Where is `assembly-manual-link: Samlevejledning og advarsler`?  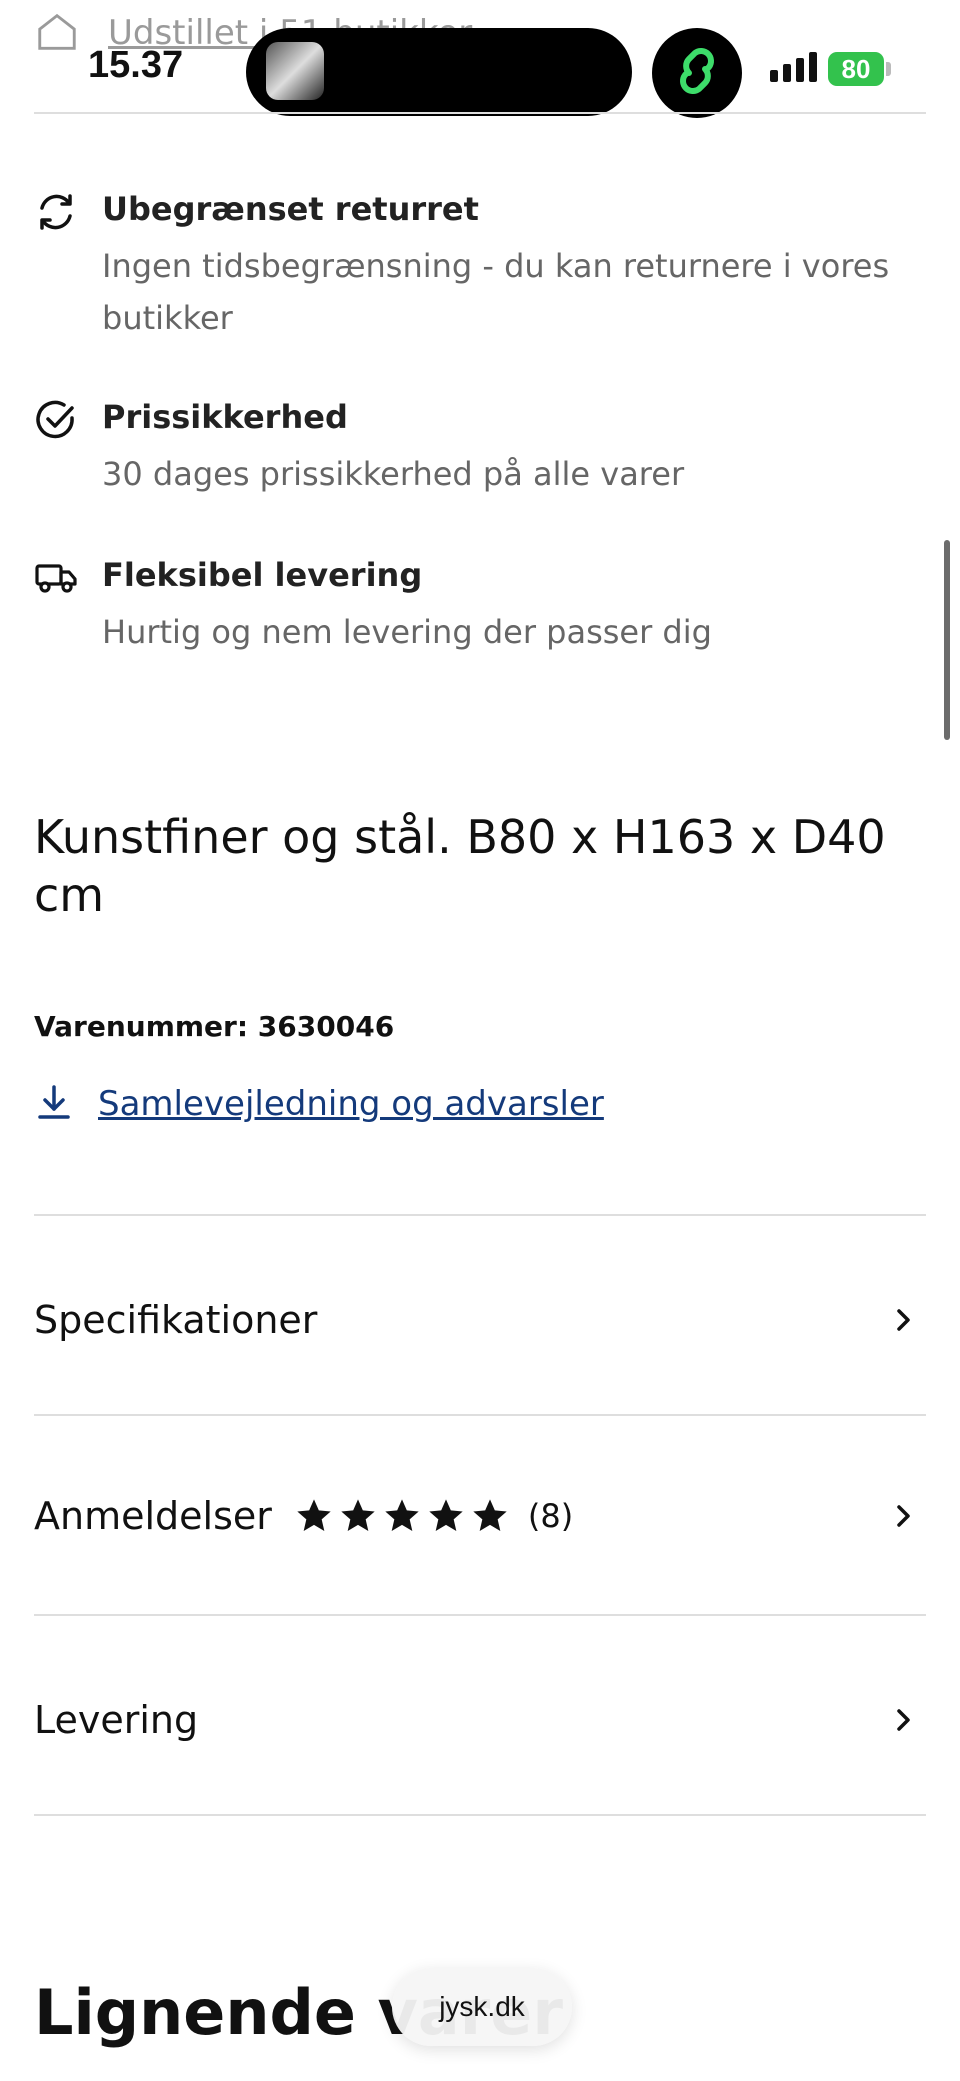
assembly-manual-link: Samlevejledning og advarsler is located at coordinates (319, 1104).